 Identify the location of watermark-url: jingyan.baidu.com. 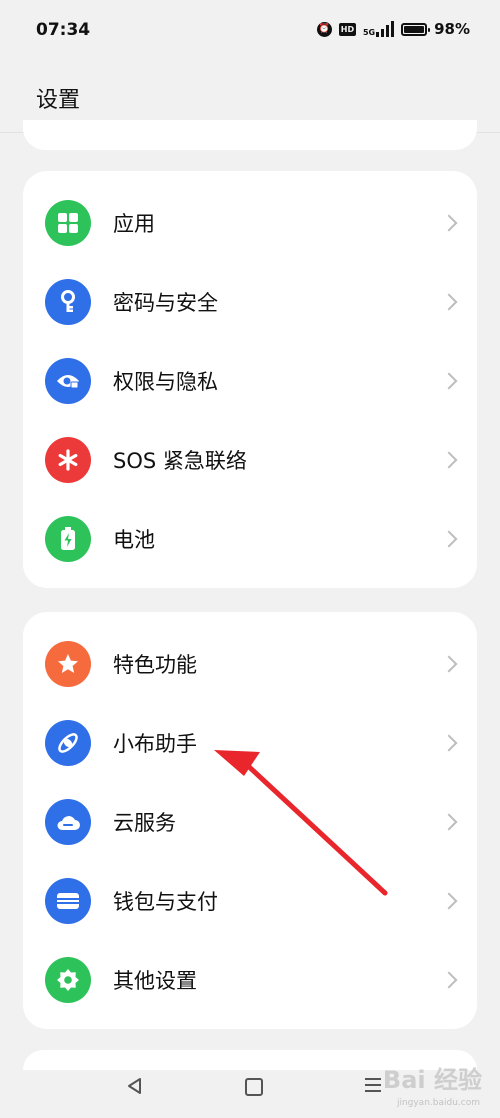
(438, 1103).